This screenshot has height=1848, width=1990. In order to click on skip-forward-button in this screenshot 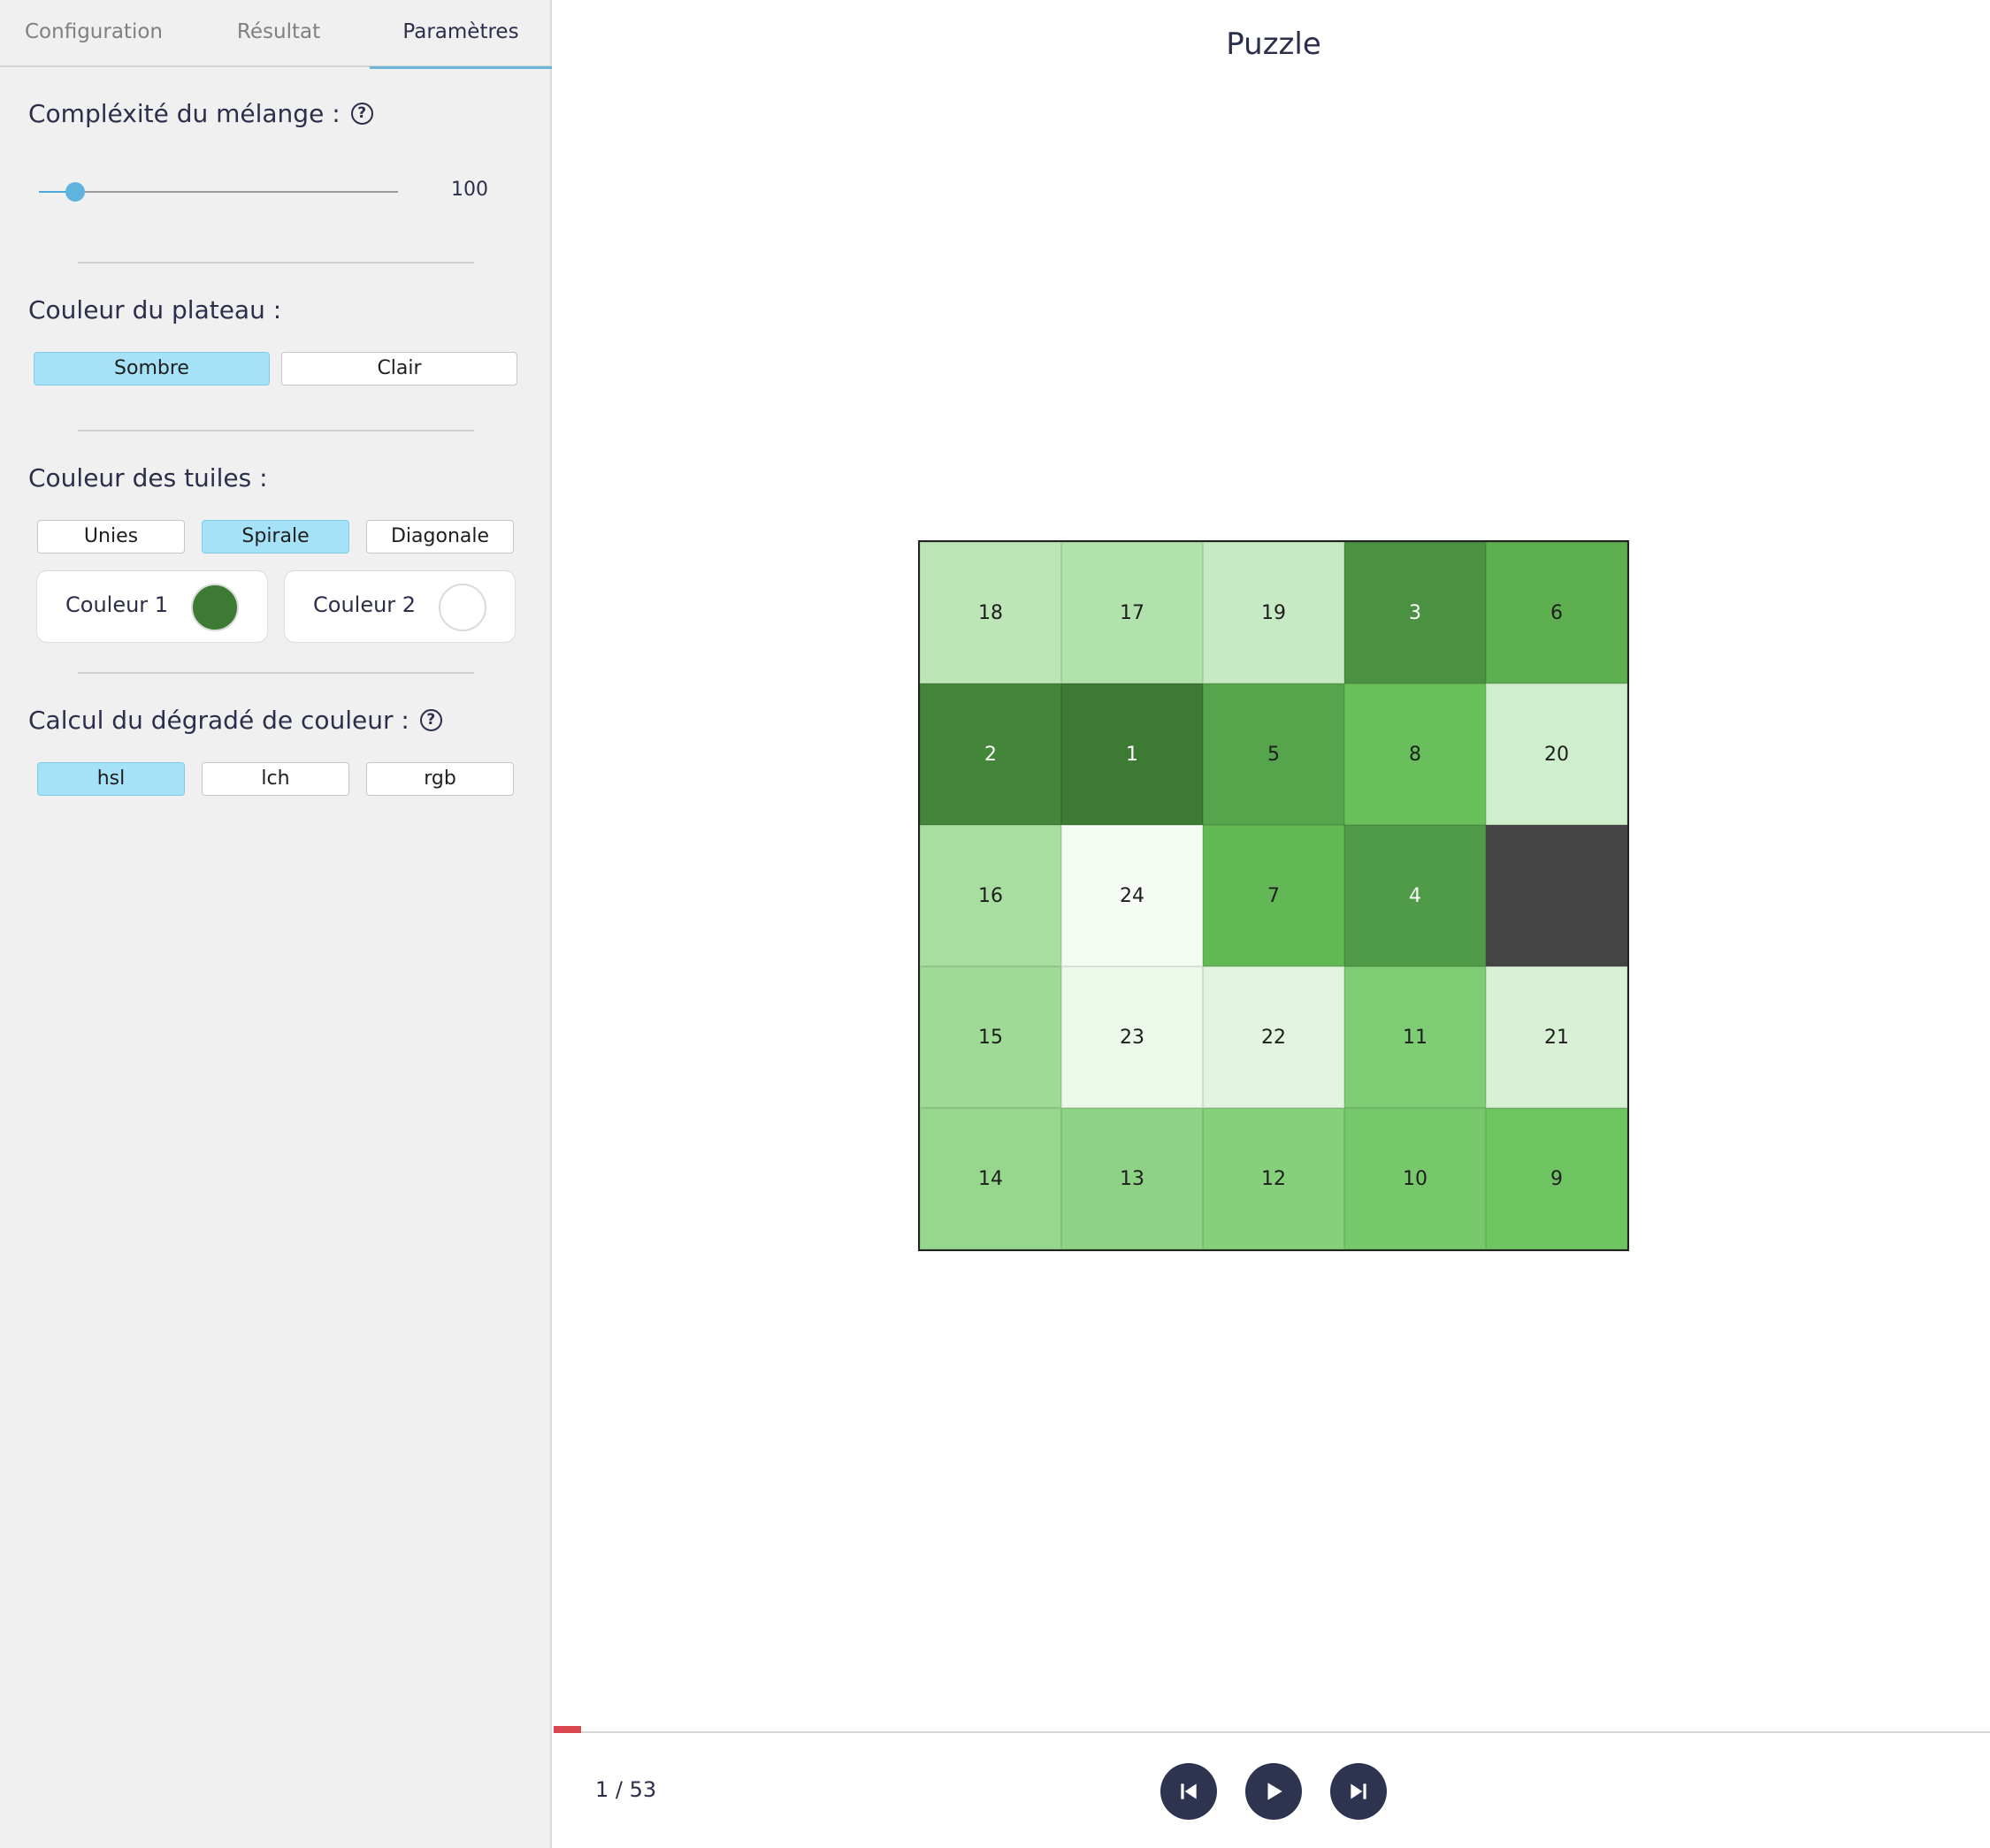, I will do `click(1358, 1791)`.